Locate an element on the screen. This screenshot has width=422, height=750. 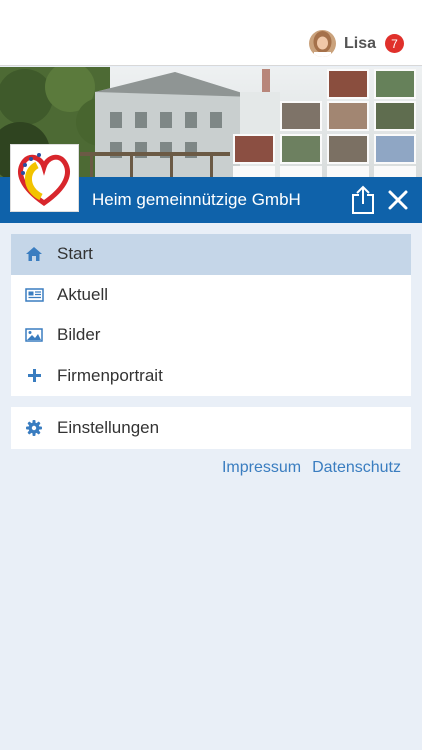
plus-icon is located at coordinates (34, 376).